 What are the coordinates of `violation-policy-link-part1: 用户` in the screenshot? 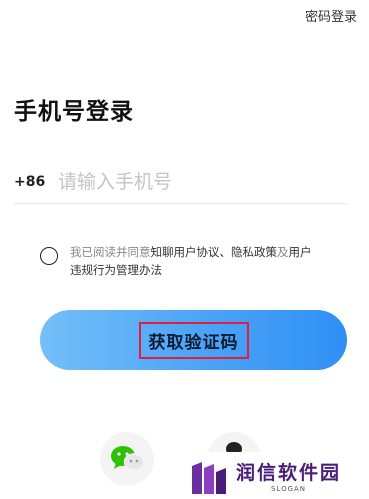 It's located at (300, 252).